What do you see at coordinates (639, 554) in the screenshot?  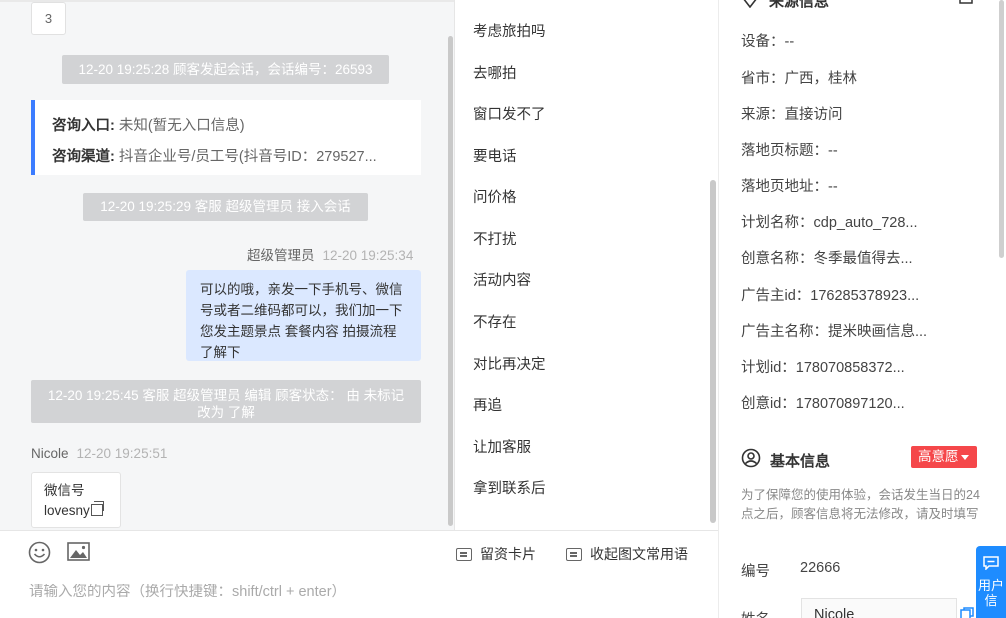 I see `collapse-label: 收起图文常用语` at bounding box center [639, 554].